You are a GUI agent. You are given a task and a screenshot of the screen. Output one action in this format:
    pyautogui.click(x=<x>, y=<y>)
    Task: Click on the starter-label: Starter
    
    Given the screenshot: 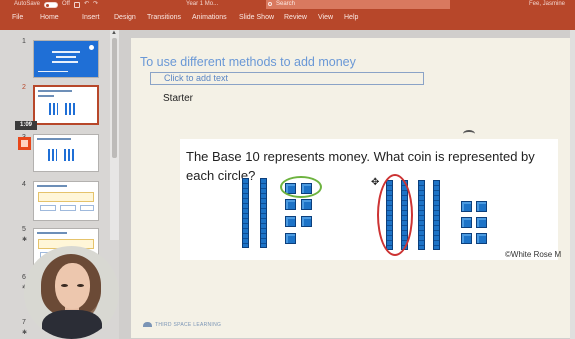 What is the action you would take?
    pyautogui.click(x=178, y=98)
    